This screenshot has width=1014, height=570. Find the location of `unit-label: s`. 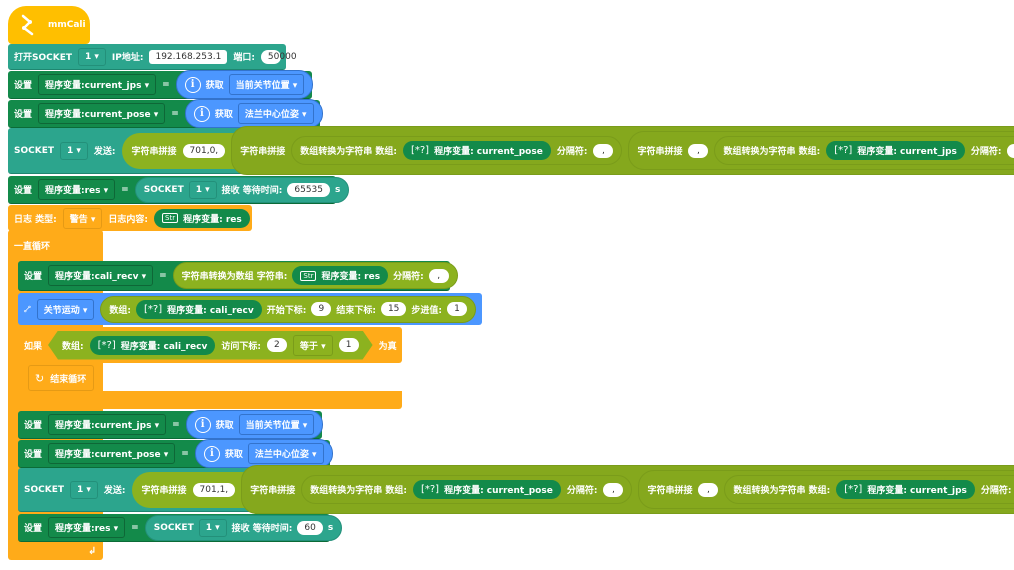

unit-label: s is located at coordinates (330, 527).